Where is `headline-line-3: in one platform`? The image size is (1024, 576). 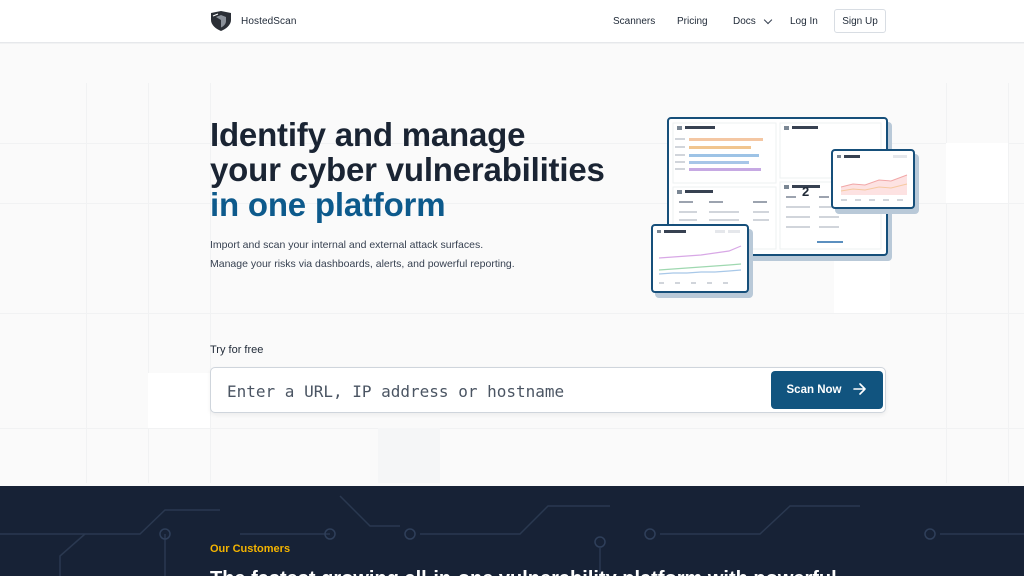 headline-line-3: in one platform is located at coordinates (328, 204).